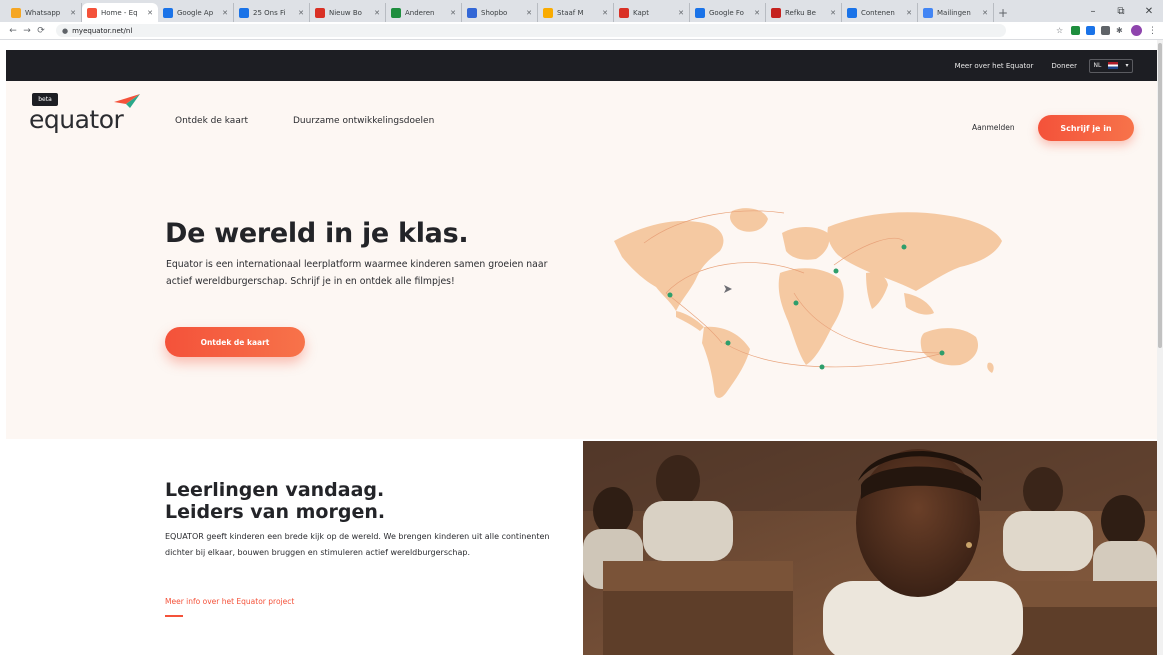 The width and height of the screenshot is (1163, 655). I want to click on nav-discover-map: Ontdek de kaart, so click(211, 121).